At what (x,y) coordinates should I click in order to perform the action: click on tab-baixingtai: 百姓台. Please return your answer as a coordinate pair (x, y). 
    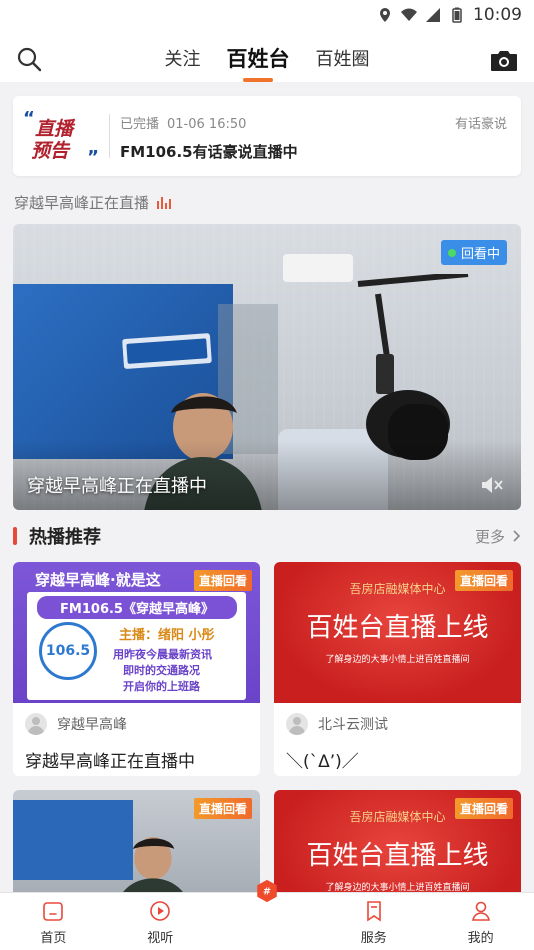
    Looking at the image, I should click on (258, 56).